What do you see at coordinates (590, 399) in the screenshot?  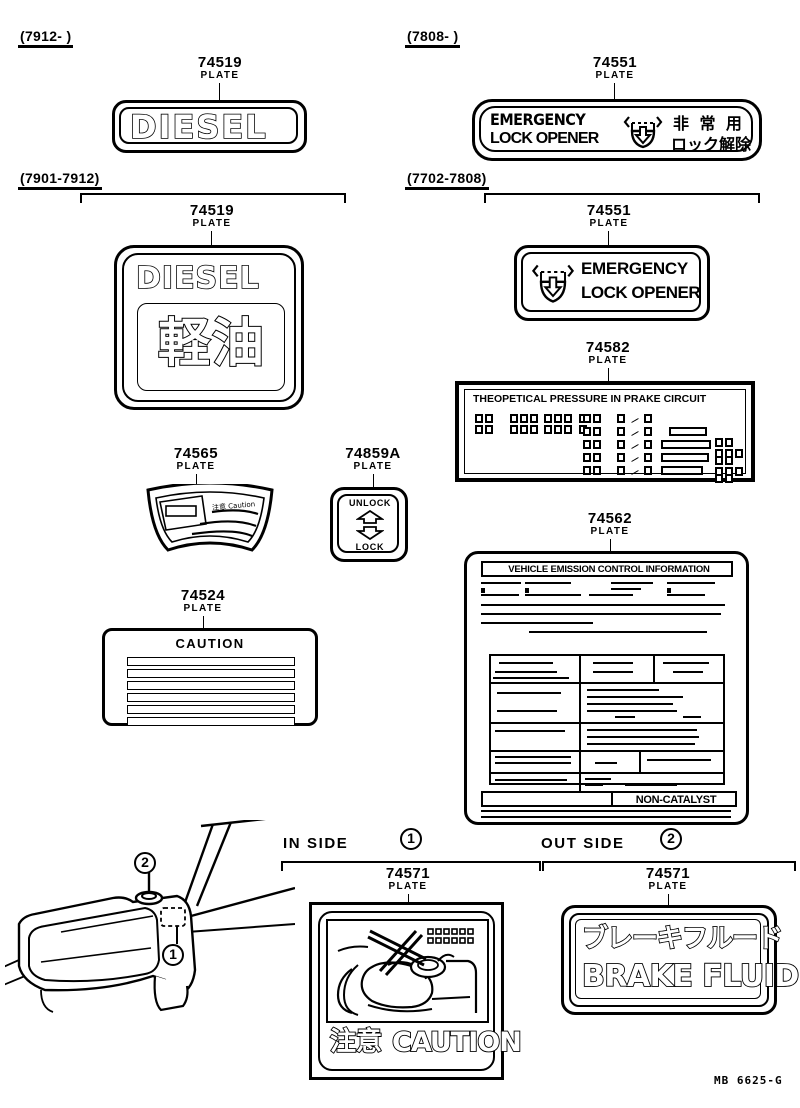 I see `pressure-title: THEOPETICAL PRESSURE IN PRAKE CIRCUIT` at bounding box center [590, 399].